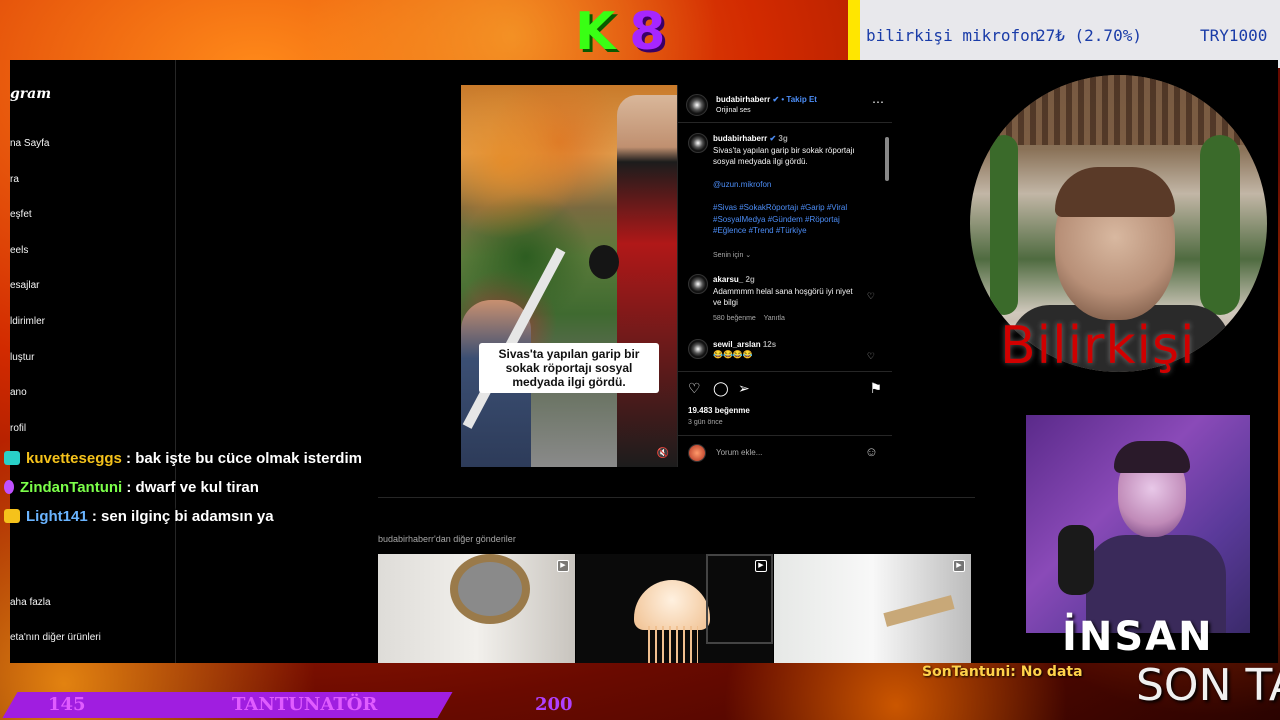  Describe the element at coordinates (1076, 560) in the screenshot. I see `streamer-microphone` at that location.